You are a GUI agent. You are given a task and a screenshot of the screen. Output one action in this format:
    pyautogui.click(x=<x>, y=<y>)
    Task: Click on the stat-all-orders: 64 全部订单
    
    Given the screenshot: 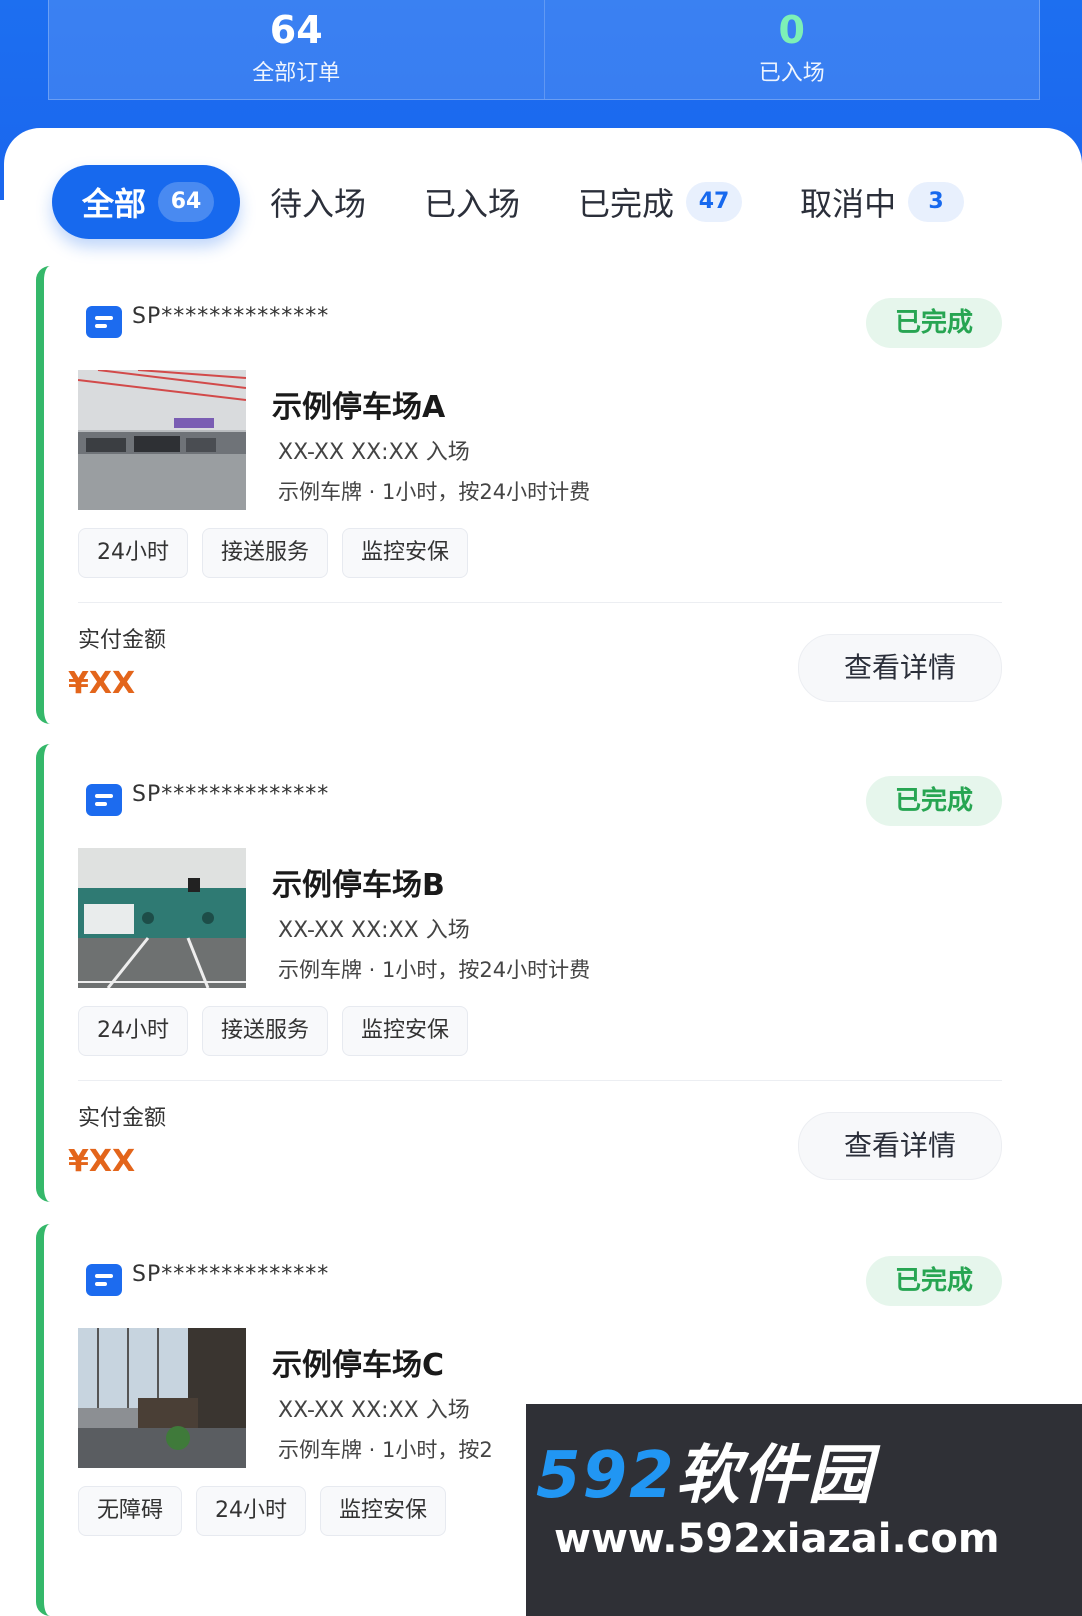 What is the action you would take?
    pyautogui.click(x=296, y=49)
    